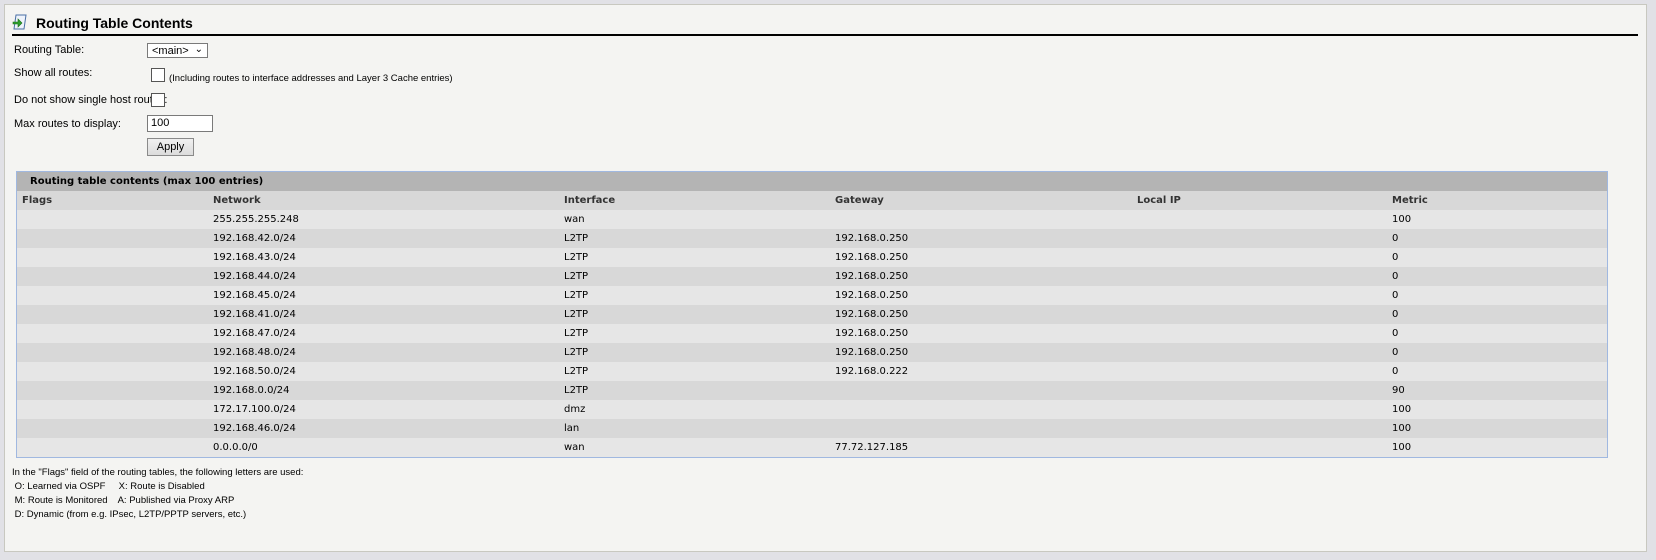 The height and width of the screenshot is (560, 1656). I want to click on table-row: 172.17.100.0/24 dmz 100, so click(812, 409).